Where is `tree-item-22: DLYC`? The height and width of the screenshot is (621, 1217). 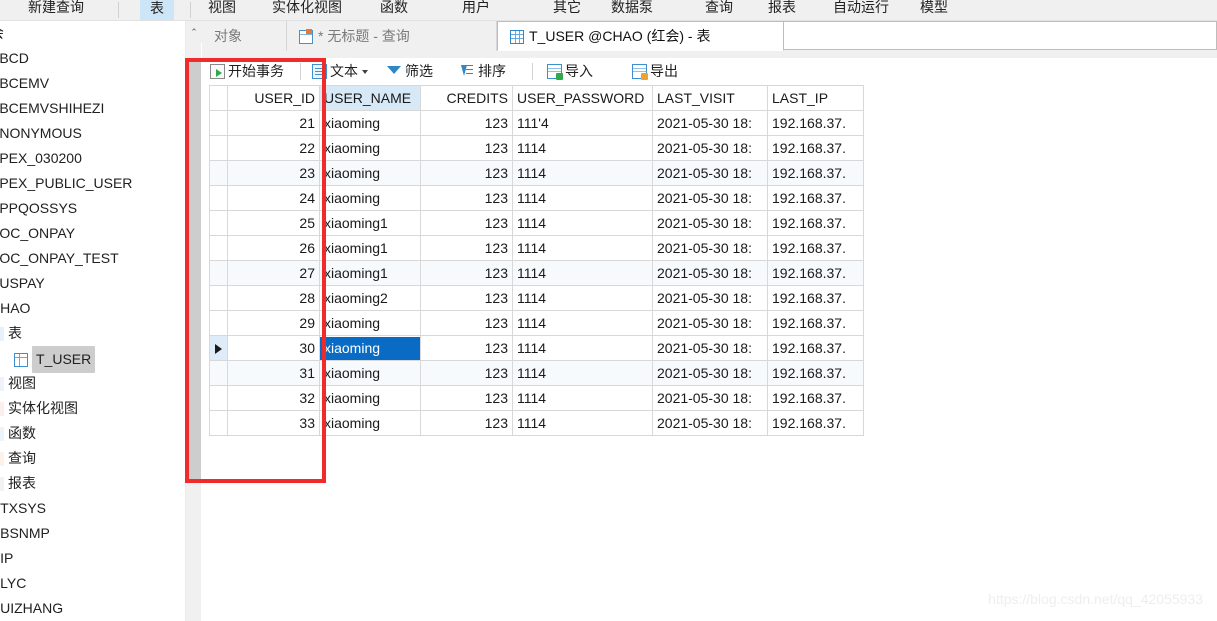 tree-item-22: DLYC is located at coordinates (92, 583).